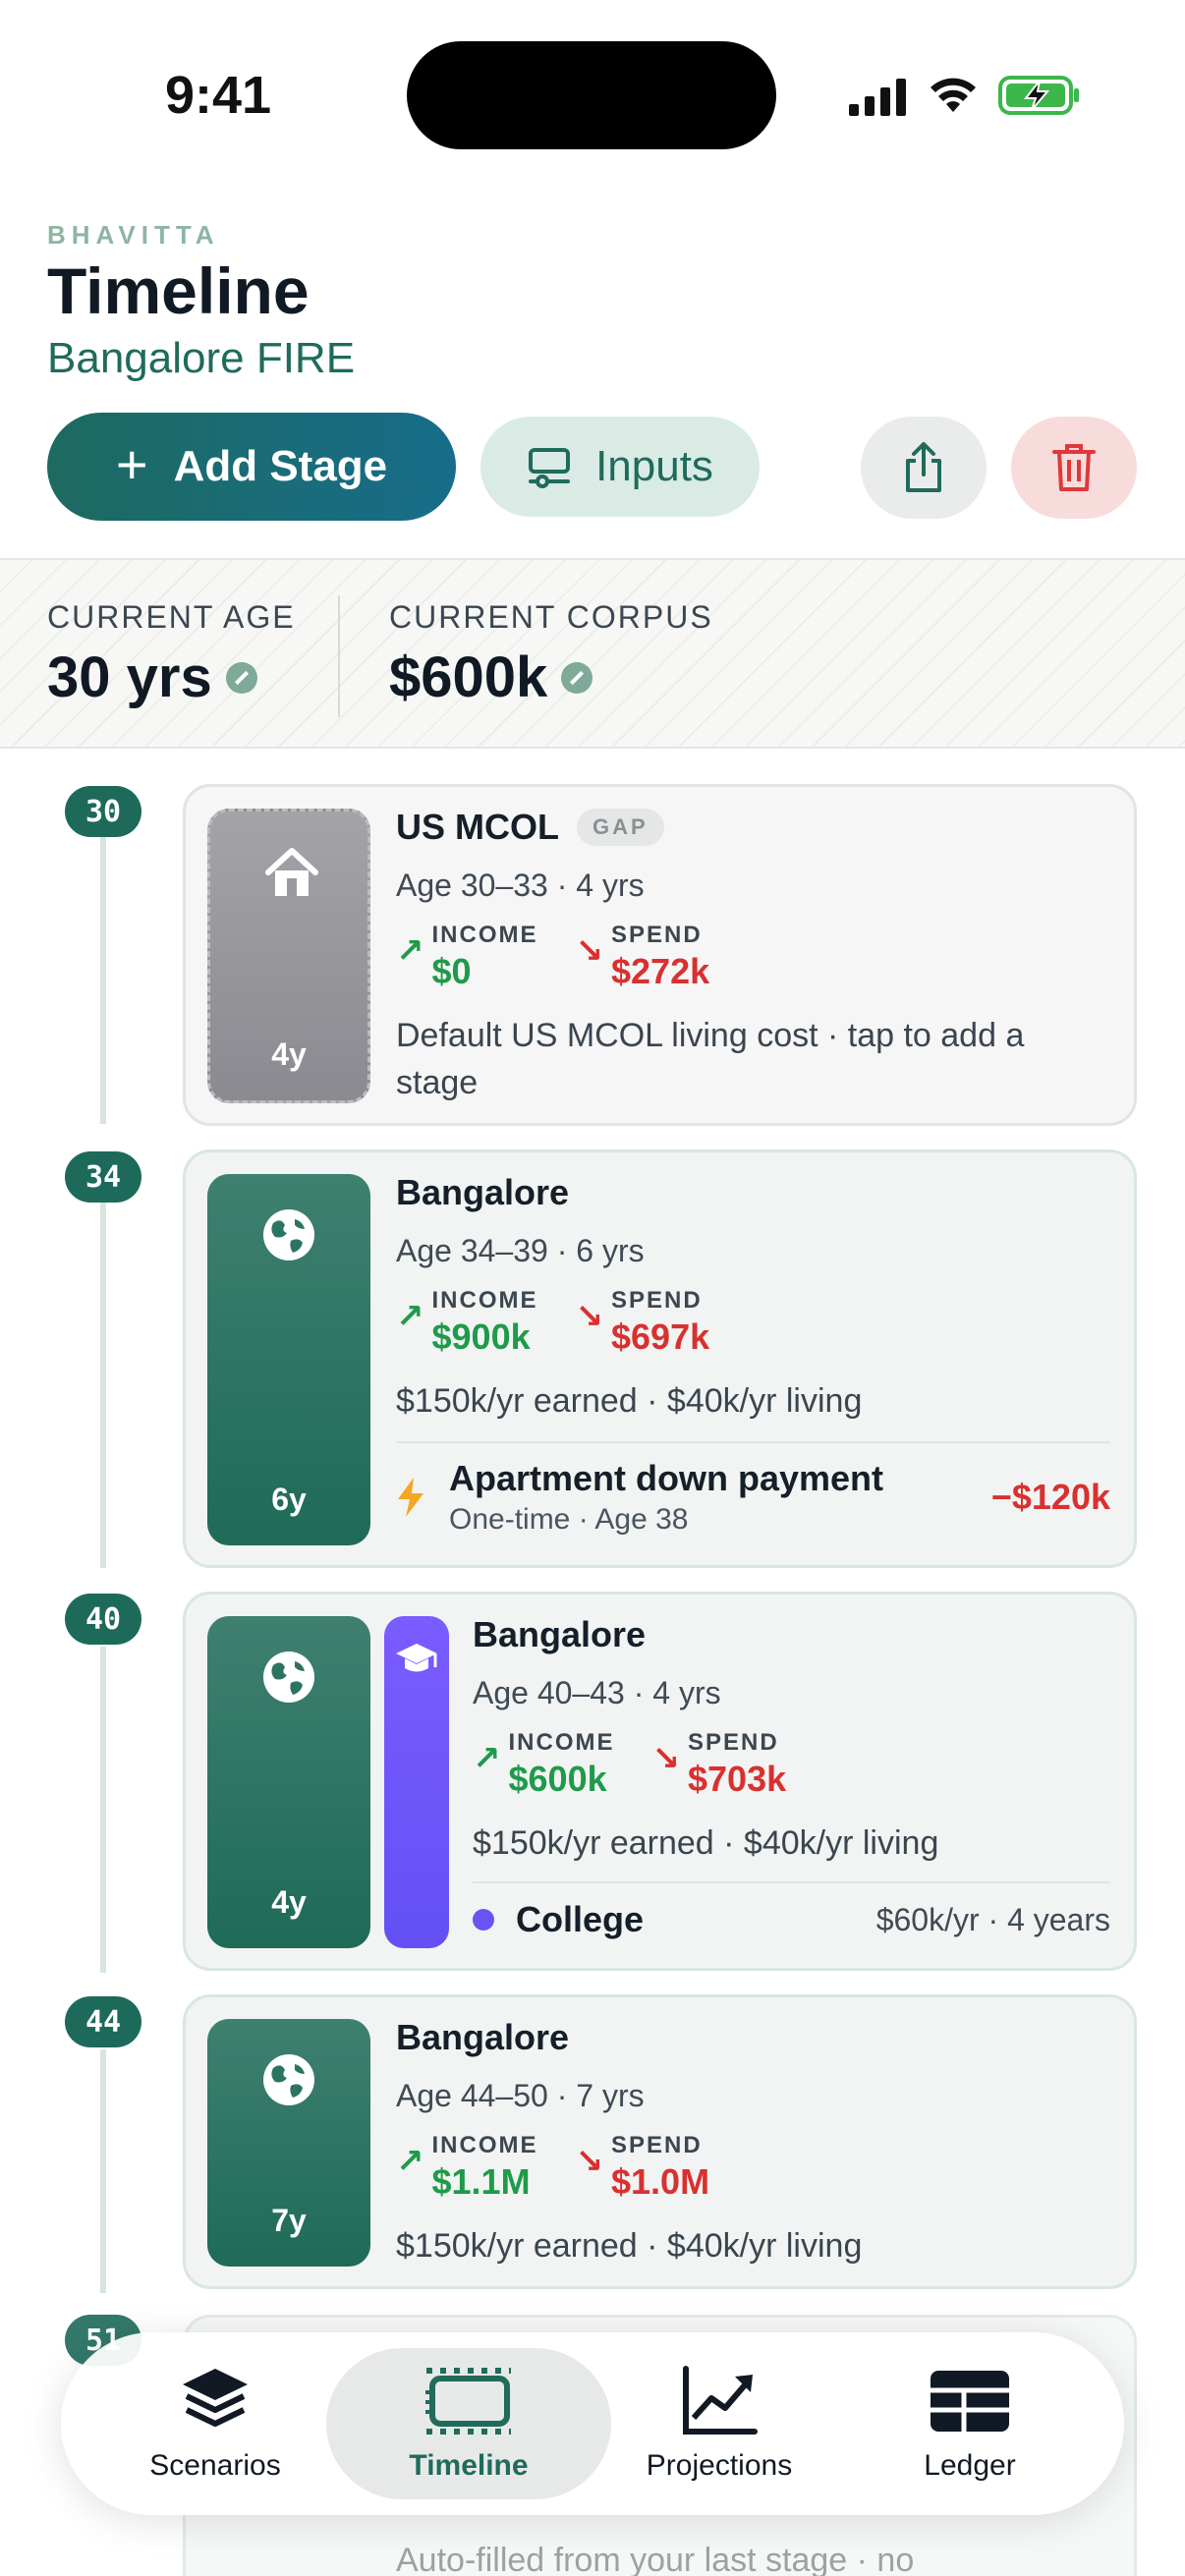 Image resolution: width=1185 pixels, height=2576 pixels. I want to click on age-badge: 44, so click(103, 2021).